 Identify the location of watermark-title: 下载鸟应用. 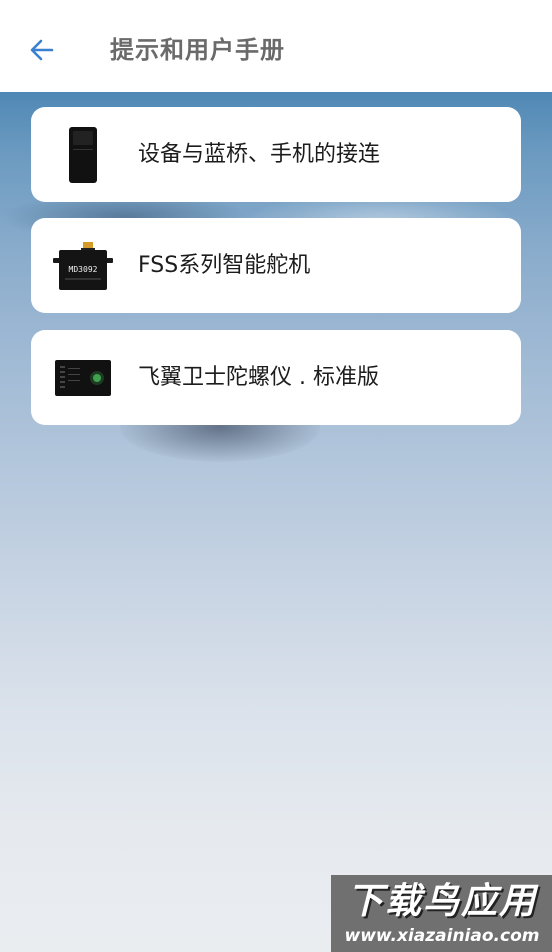
(441, 901).